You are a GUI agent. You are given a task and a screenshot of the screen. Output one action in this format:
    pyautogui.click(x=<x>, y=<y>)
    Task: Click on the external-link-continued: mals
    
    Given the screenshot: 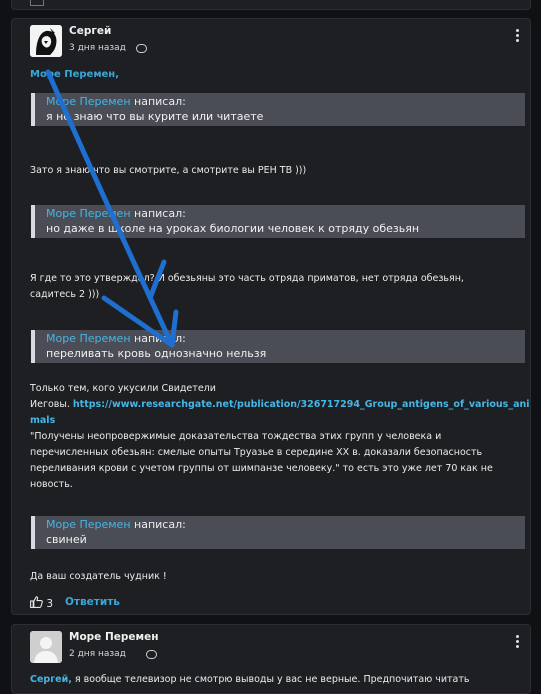 What is the action you would take?
    pyautogui.click(x=42, y=420)
    